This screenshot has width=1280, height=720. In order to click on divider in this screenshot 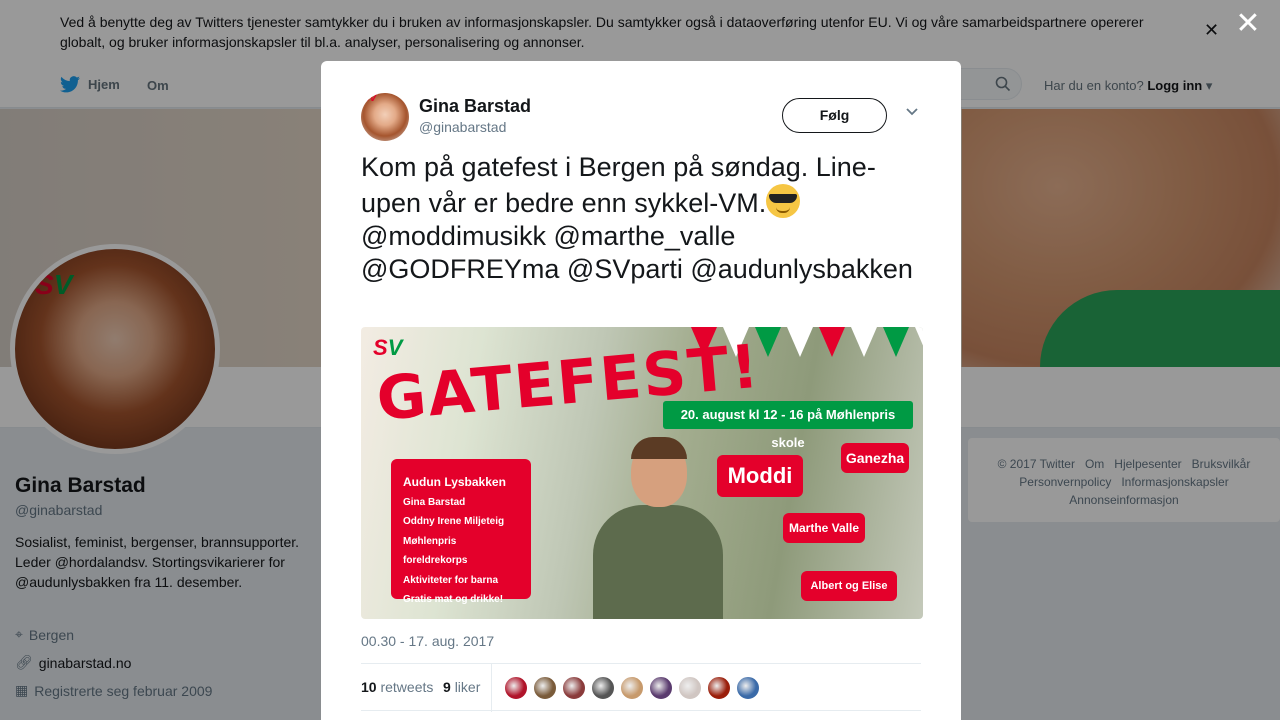, I will do `click(491, 688)`.